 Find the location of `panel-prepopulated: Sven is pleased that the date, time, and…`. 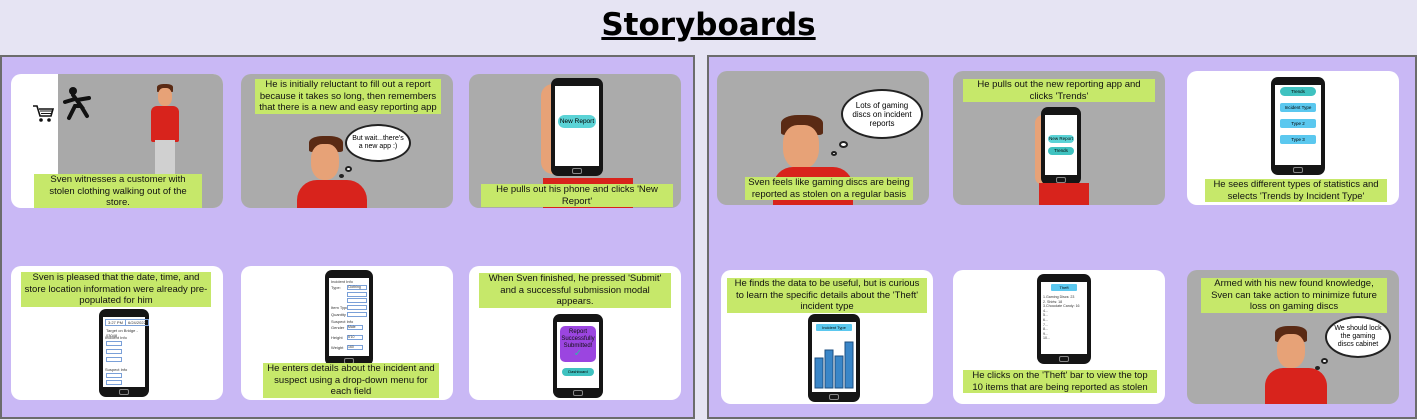

panel-prepopulated: Sven is pleased that the date, time, and… is located at coordinates (117, 333).